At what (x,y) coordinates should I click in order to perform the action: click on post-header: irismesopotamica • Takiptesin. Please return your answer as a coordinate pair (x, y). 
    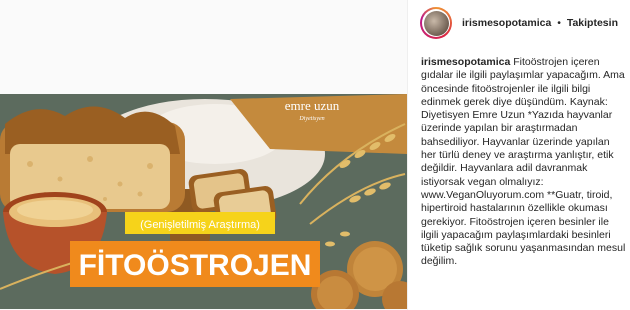
    Looking at the image, I should click on (519, 23).